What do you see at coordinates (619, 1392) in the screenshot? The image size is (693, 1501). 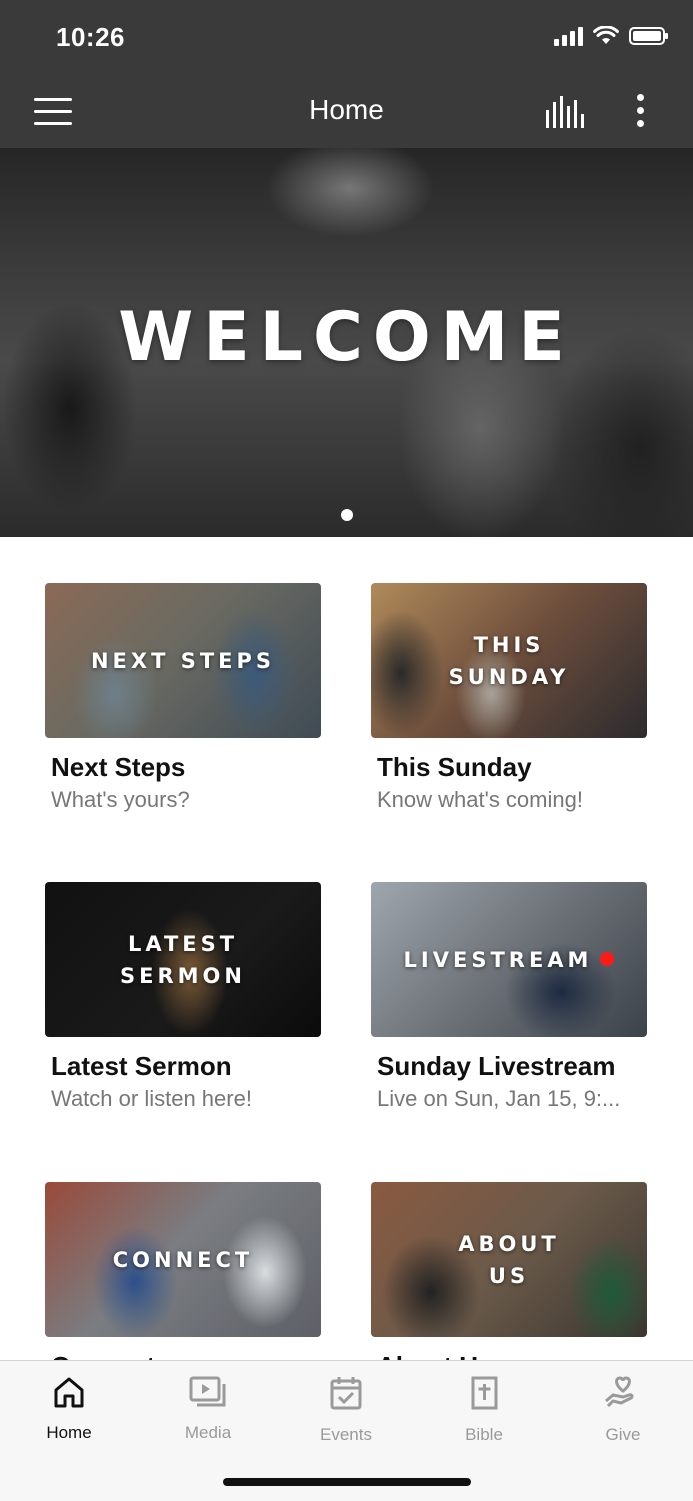 I see `give-icon` at bounding box center [619, 1392].